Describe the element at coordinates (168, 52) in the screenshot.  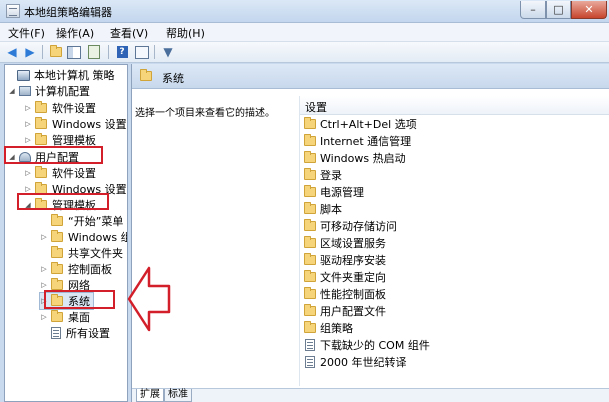
I see `filter-icon: ▼` at that location.